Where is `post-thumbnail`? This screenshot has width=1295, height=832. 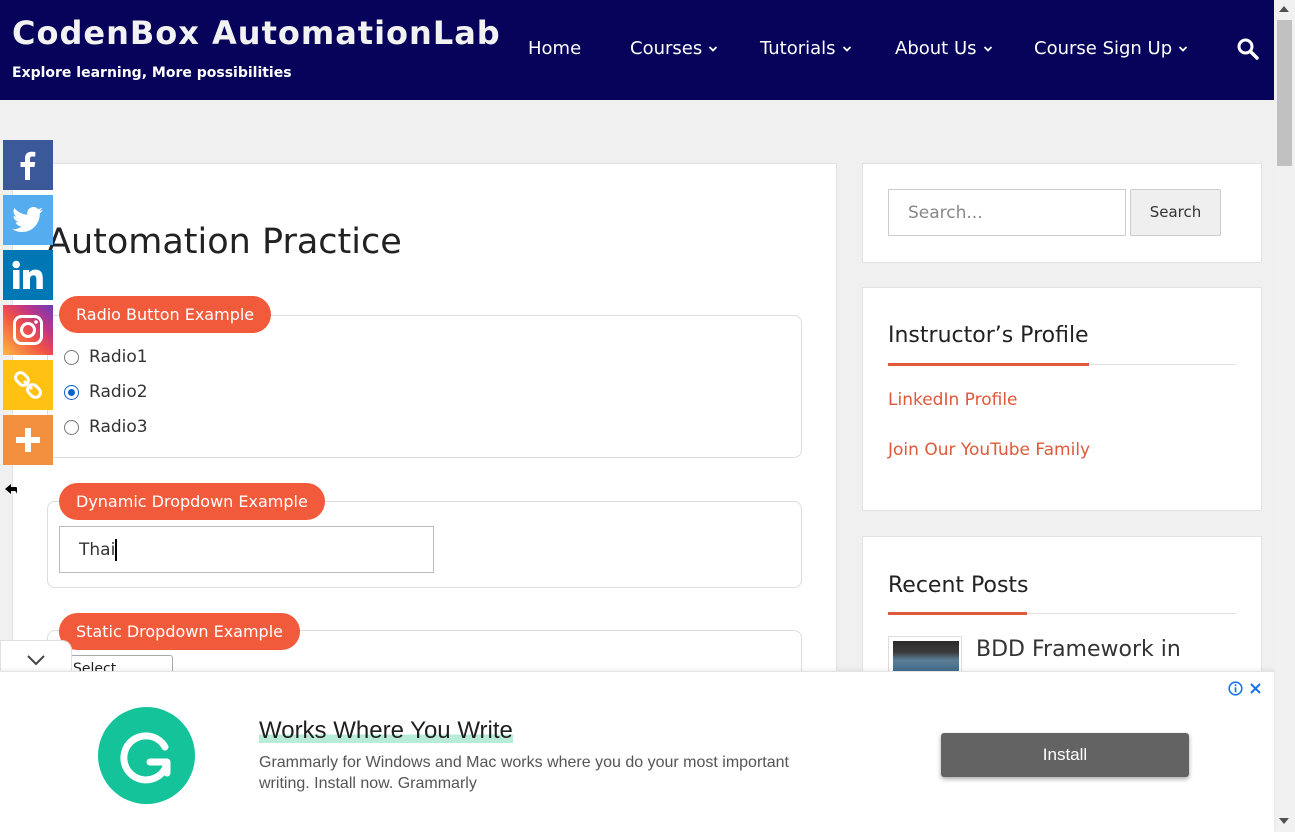
post-thumbnail is located at coordinates (925, 654).